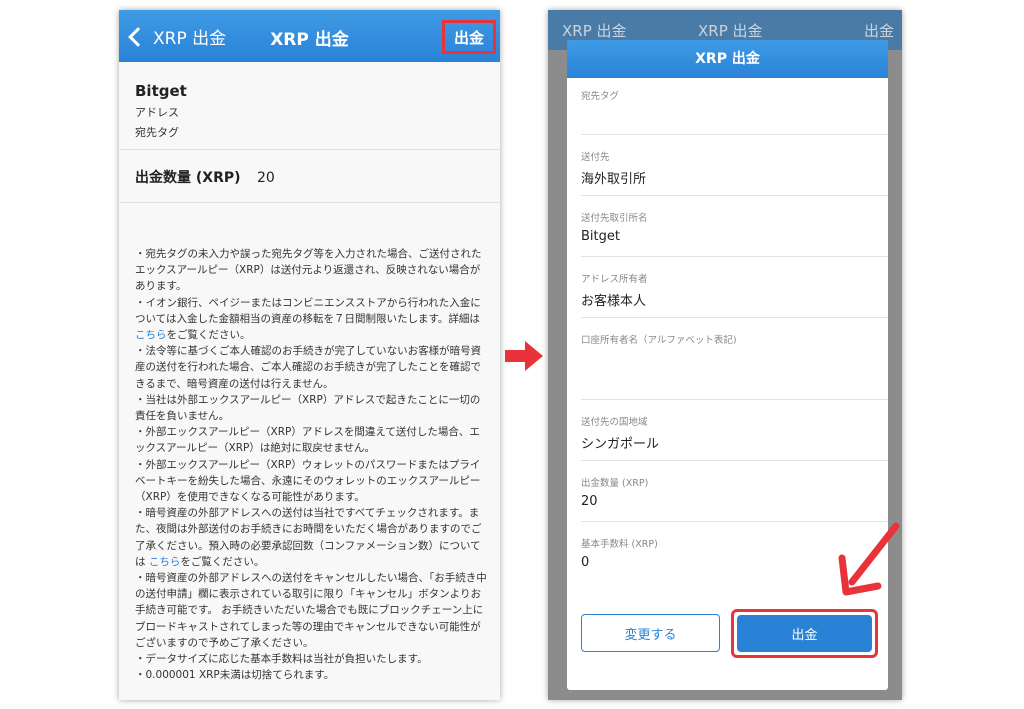  Describe the element at coordinates (594, 31) in the screenshot. I see `dimmed-back-label: XRP 出金` at that location.